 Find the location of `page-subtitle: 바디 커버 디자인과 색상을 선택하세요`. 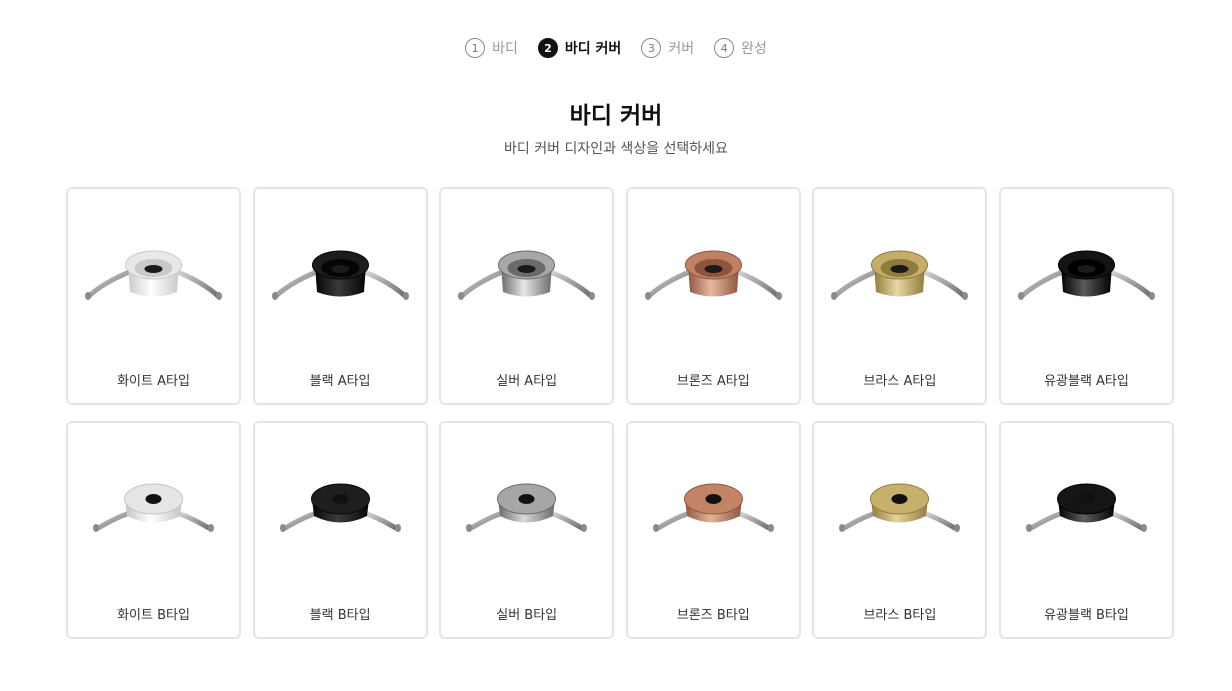

page-subtitle: 바디 커버 디자인과 색상을 선택하세요 is located at coordinates (616, 149).